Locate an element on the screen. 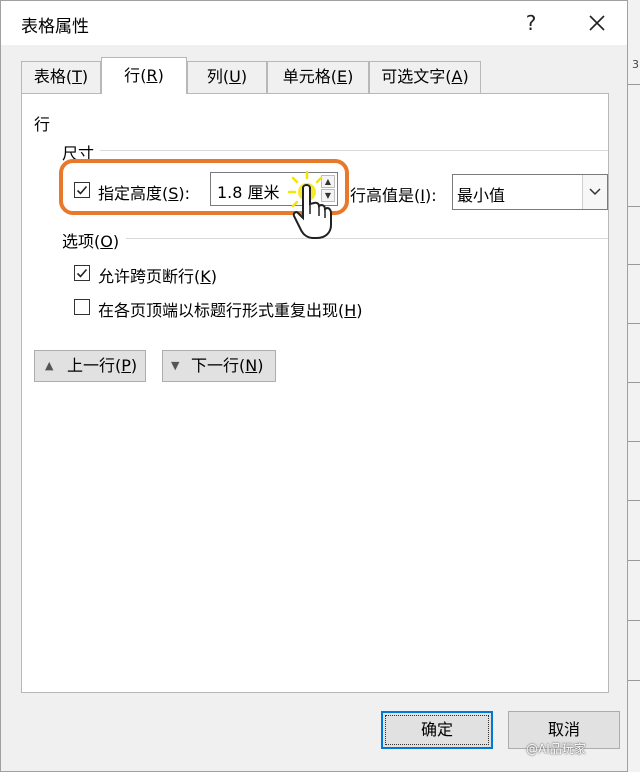  tab-row: 行(R) is located at coordinates (144, 75).